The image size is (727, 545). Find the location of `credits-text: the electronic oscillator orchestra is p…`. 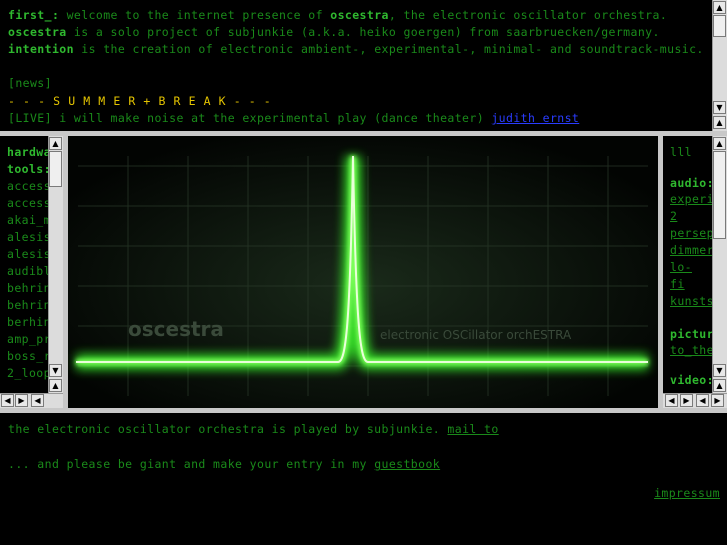

credits-text: the electronic oscillator orchestra is p… is located at coordinates (228, 429).